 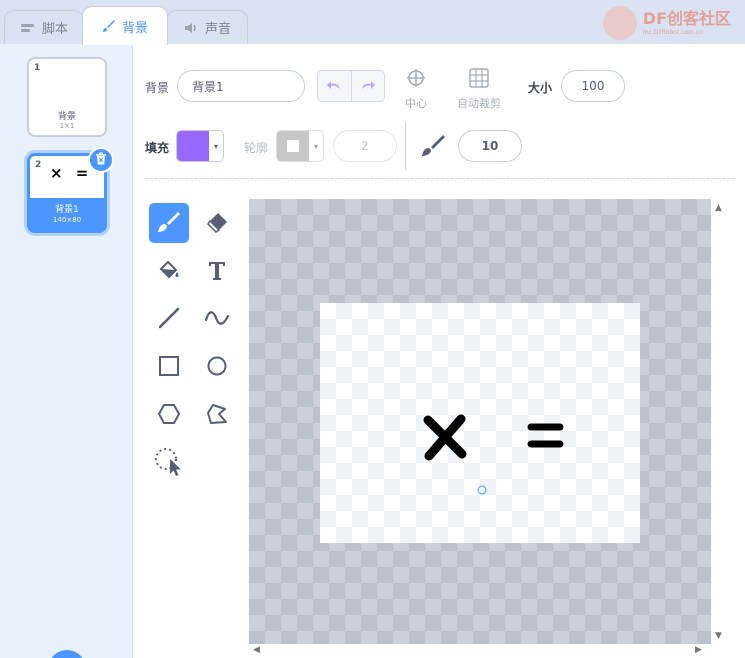 What do you see at coordinates (67, 97) in the screenshot?
I see `backdrop-item-1: 1 背景 1×1` at bounding box center [67, 97].